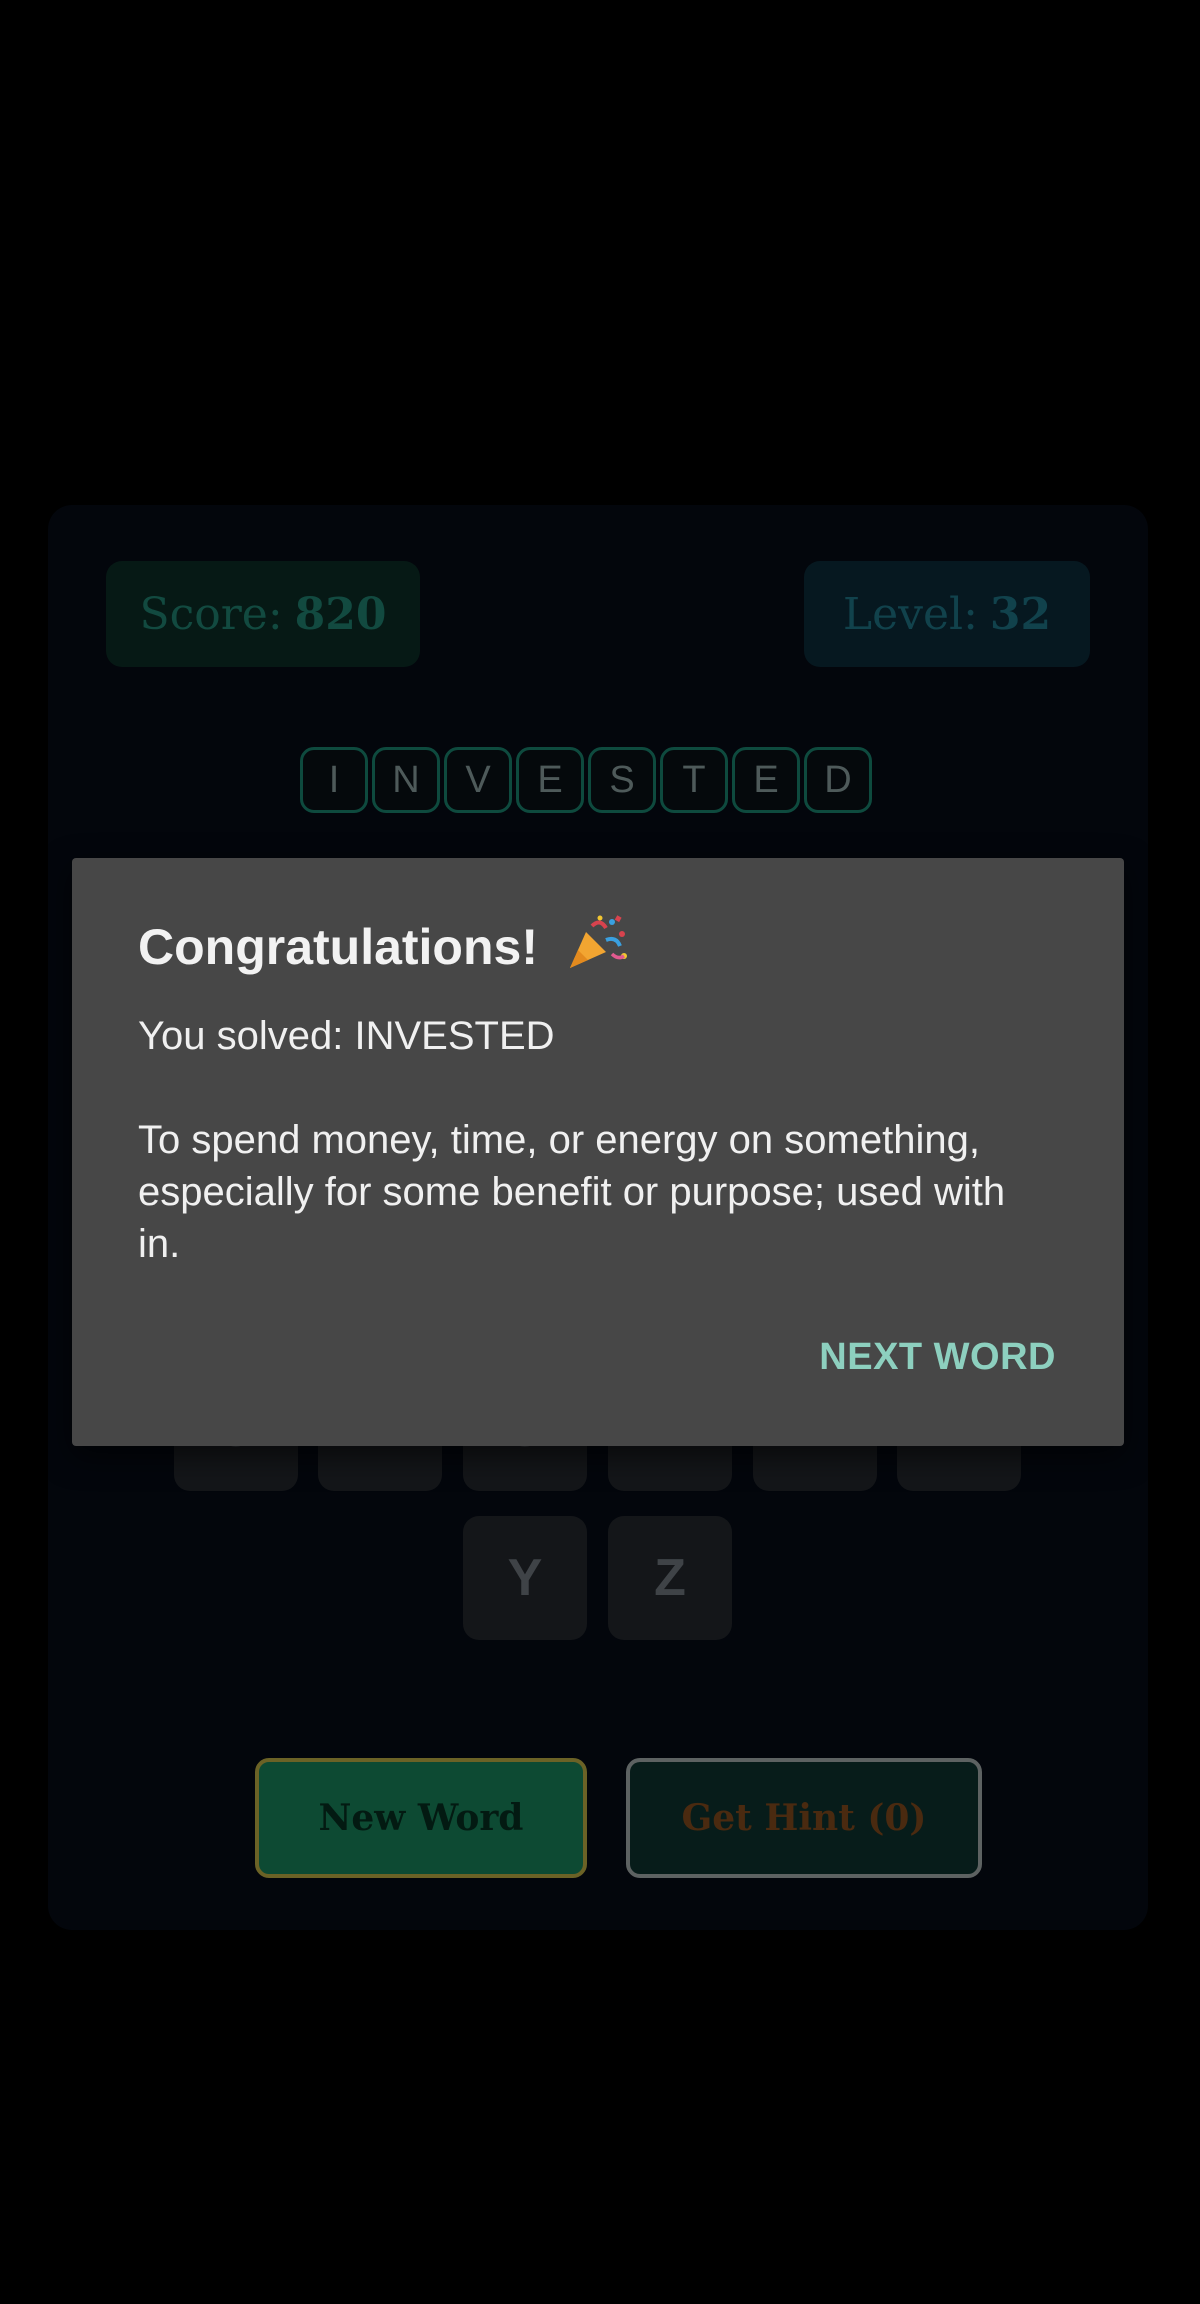 The width and height of the screenshot is (1200, 2304). Describe the element at coordinates (1020, 614) in the screenshot. I see `level-value: 32` at that location.